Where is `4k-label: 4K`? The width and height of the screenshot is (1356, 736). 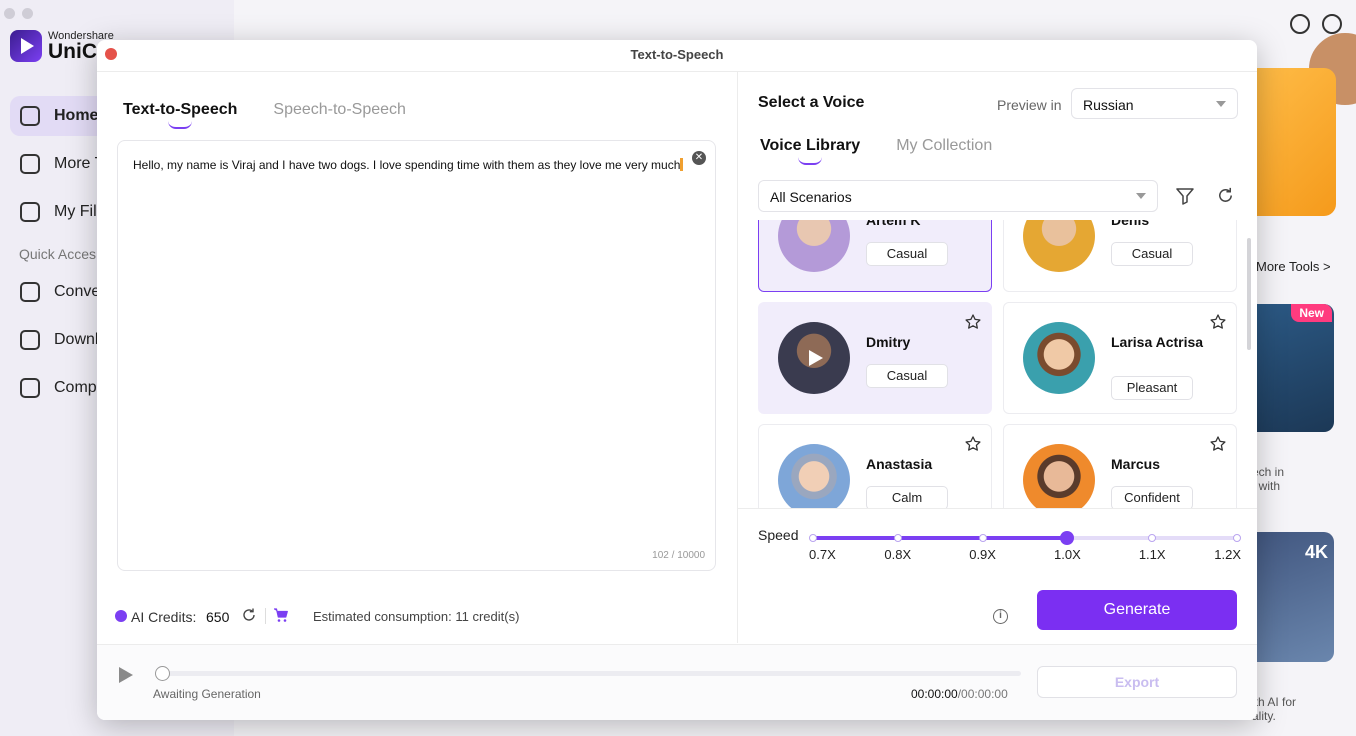
4k-label: 4K is located at coordinates (1316, 552).